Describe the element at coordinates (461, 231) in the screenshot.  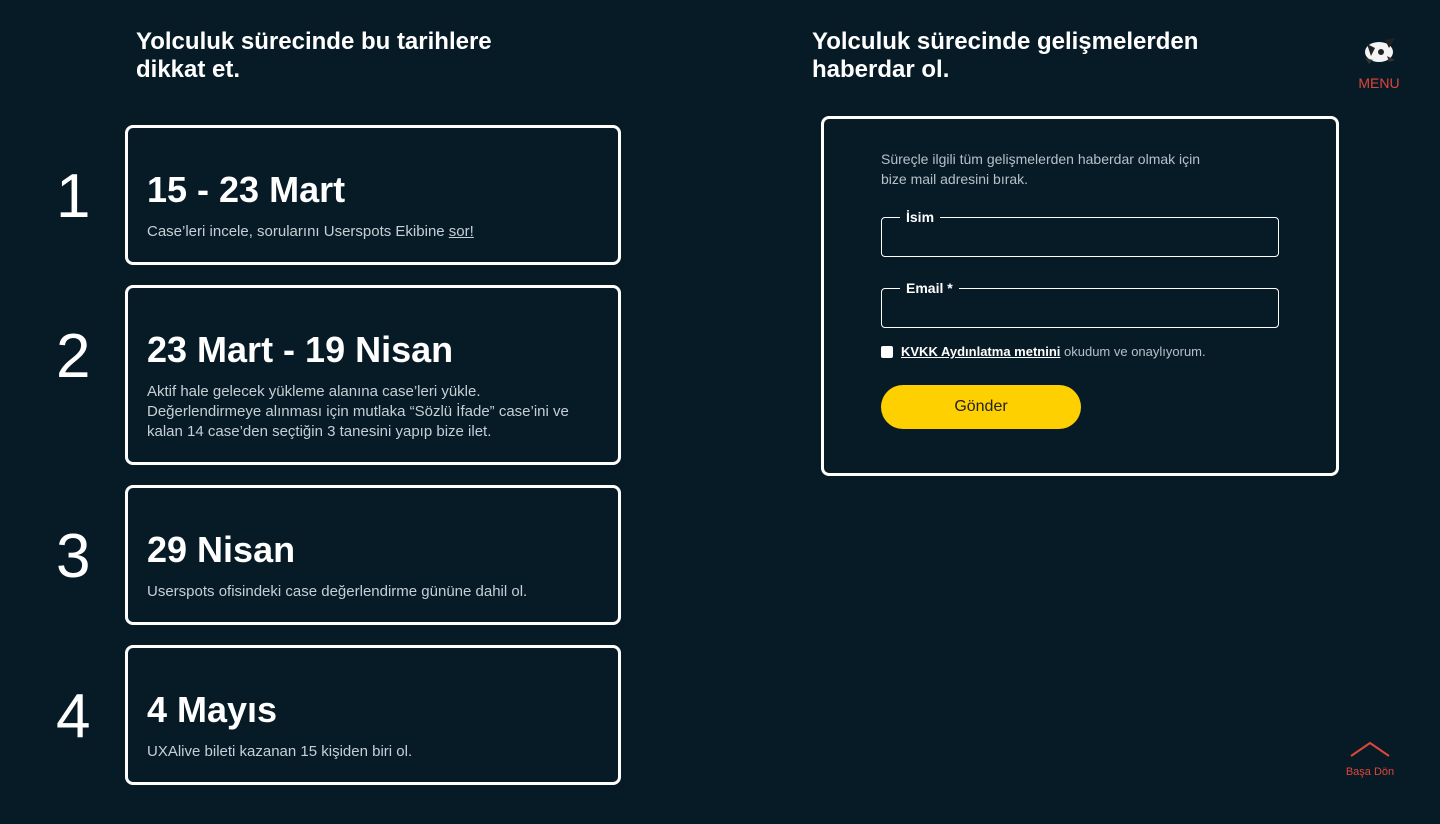
I see `ask-link: sor!` at that location.